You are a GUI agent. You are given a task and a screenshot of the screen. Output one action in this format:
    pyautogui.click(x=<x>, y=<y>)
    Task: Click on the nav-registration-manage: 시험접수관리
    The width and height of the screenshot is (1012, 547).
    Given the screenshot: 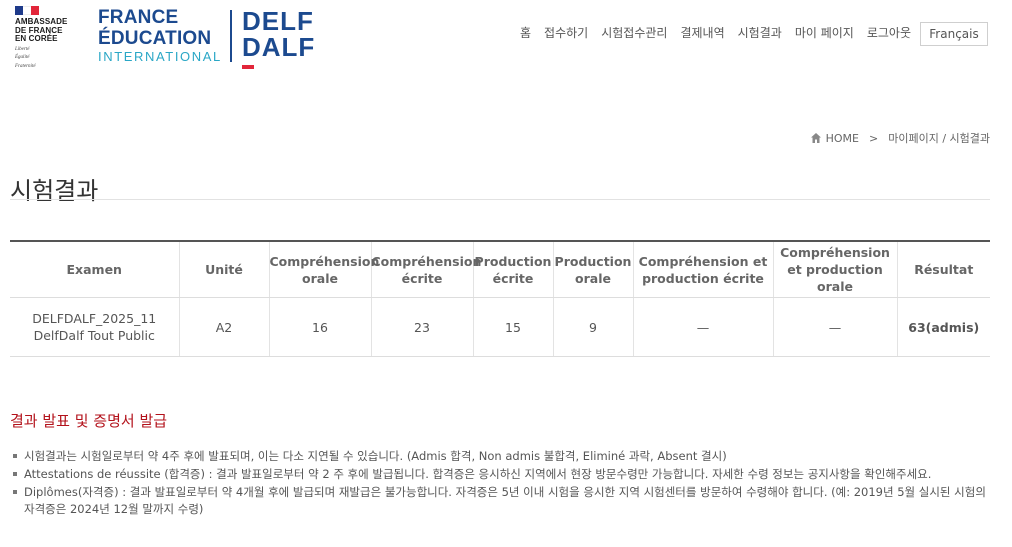 What is the action you would take?
    pyautogui.click(x=634, y=32)
    